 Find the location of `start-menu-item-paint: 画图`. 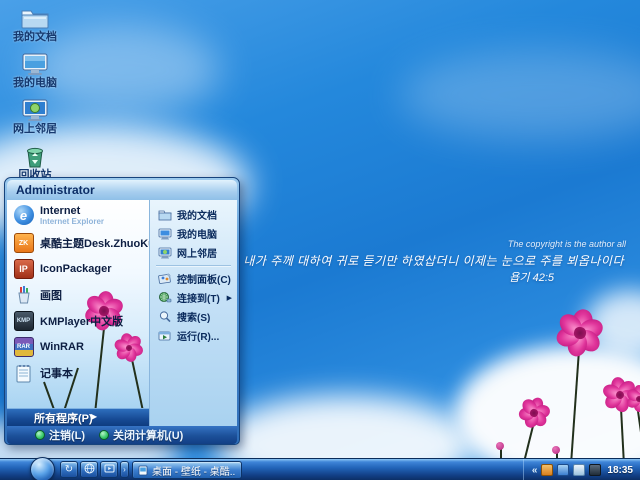

start-menu-item-paint: 画图 is located at coordinates (78, 295).